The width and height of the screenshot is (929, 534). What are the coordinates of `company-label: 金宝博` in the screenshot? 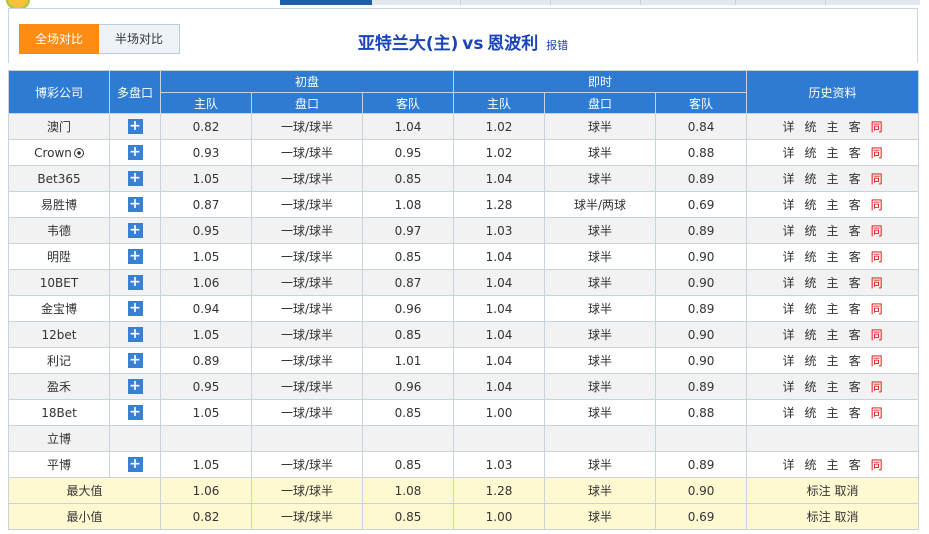 It's located at (59, 309).